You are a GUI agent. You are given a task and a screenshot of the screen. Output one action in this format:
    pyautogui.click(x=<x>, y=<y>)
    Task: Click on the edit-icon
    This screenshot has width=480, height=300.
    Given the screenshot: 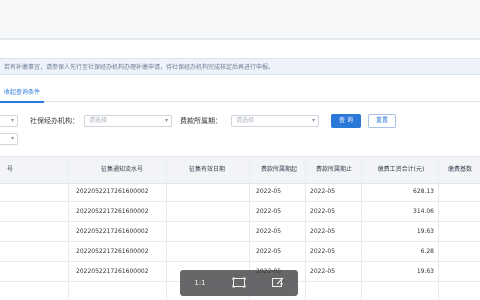 What is the action you would take?
    pyautogui.click(x=278, y=282)
    